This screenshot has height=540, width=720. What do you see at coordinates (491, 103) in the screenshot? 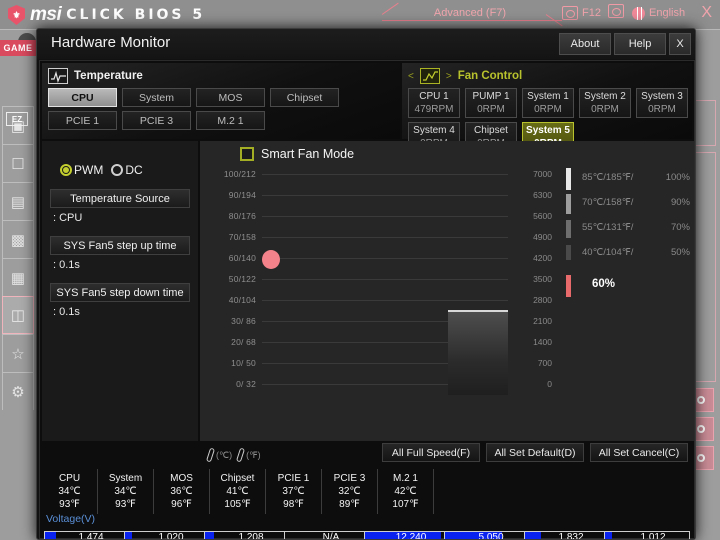
I see `fan-tile-pump1: PUMP 1 0RPM` at bounding box center [491, 103].